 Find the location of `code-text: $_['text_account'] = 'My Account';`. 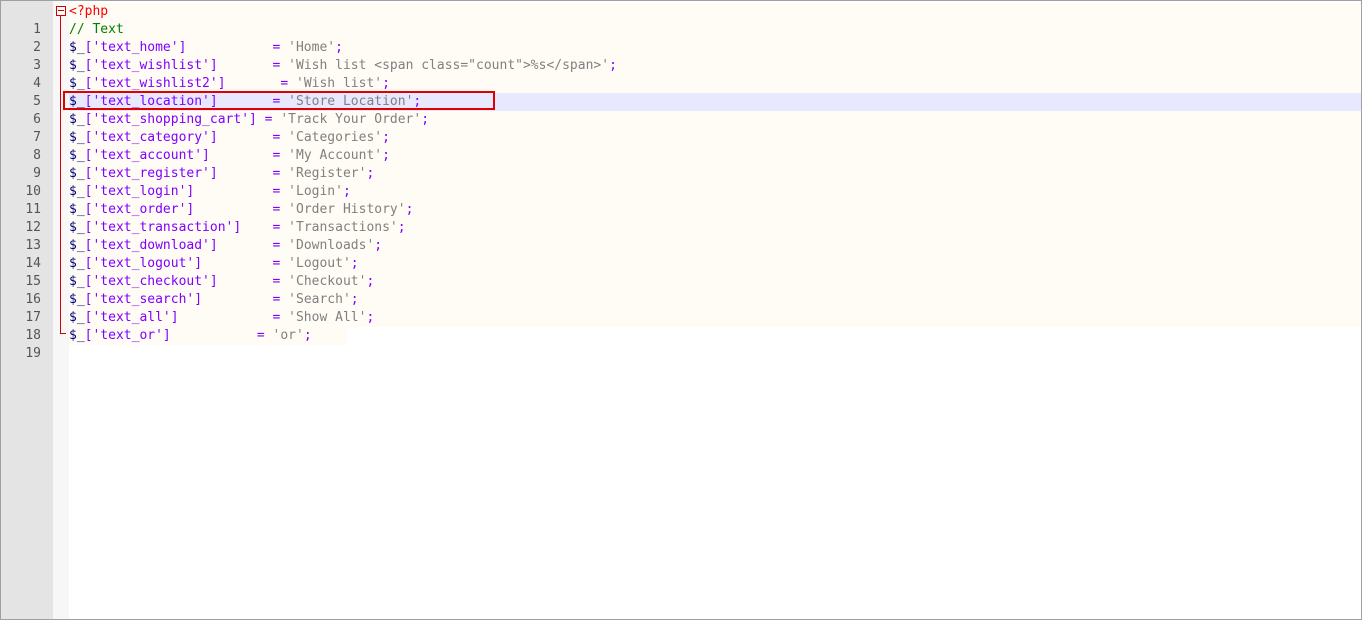

code-text: $_['text_account'] = 'My Account'; is located at coordinates (715, 156).